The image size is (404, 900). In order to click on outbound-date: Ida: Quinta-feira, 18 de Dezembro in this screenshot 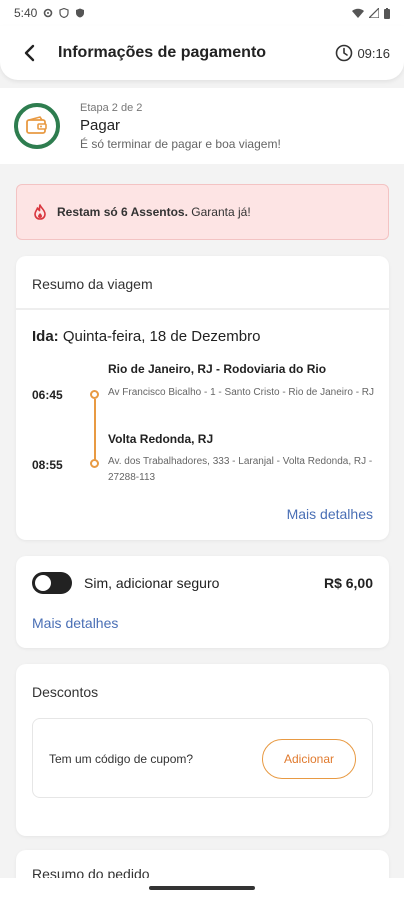, I will do `click(146, 336)`.